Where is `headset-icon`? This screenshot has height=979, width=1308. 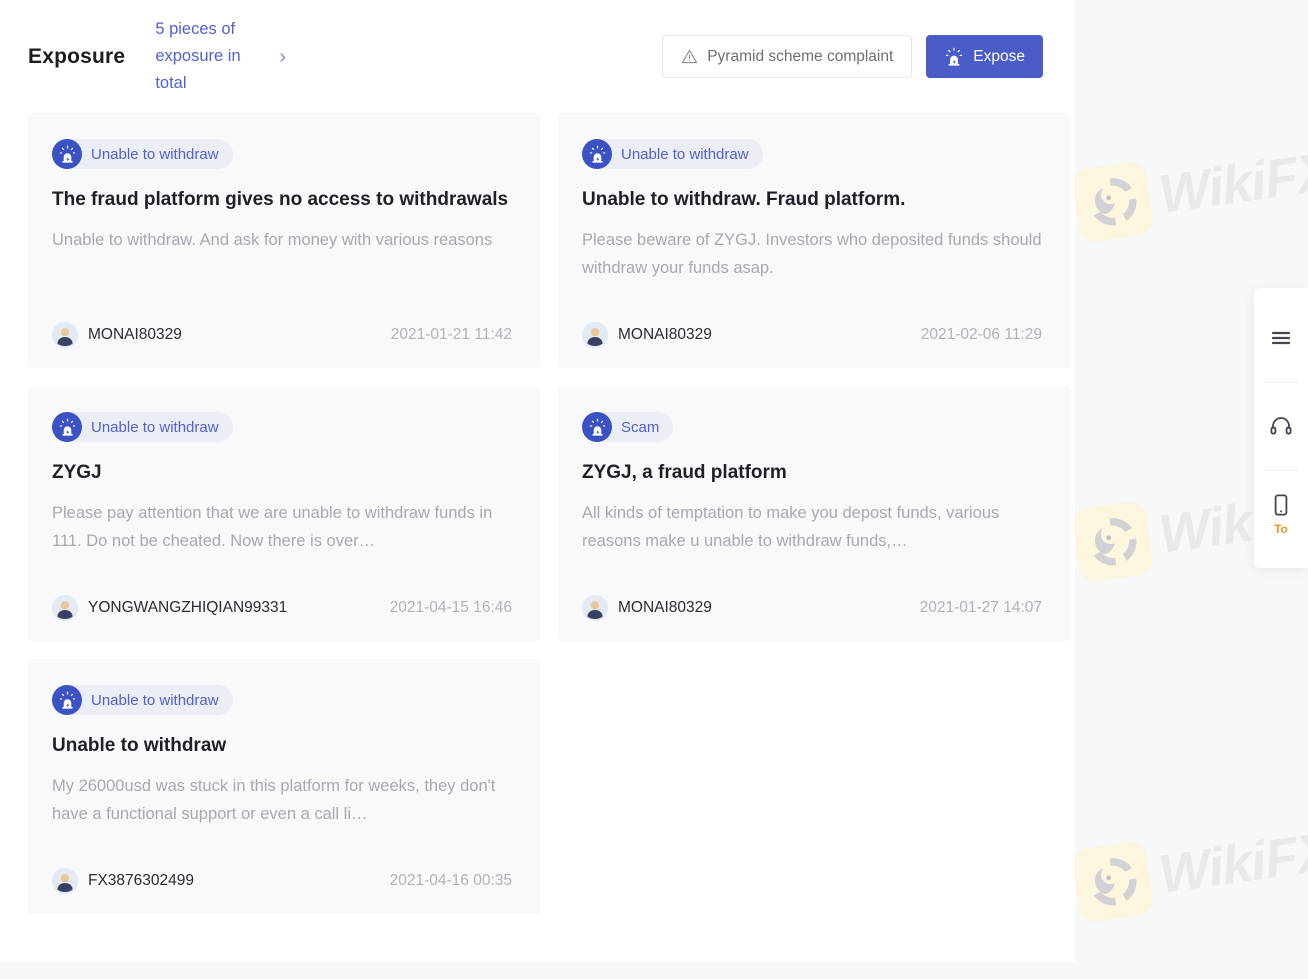 headset-icon is located at coordinates (1281, 426).